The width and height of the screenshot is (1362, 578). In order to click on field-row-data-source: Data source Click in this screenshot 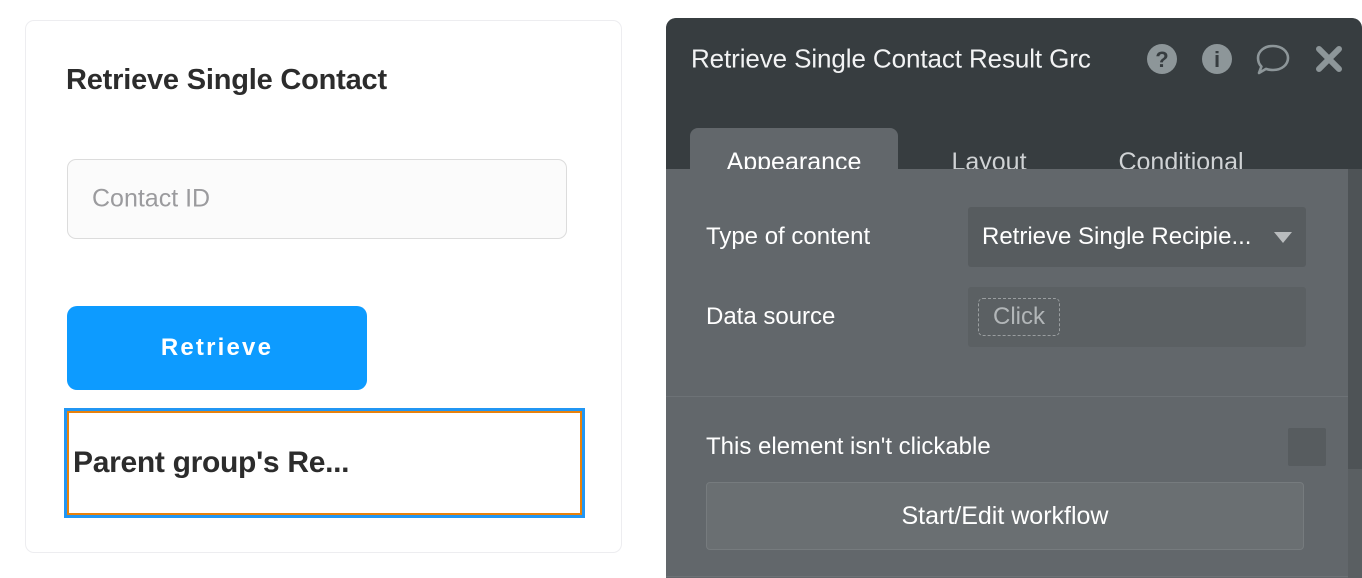, I will do `click(1014, 317)`.